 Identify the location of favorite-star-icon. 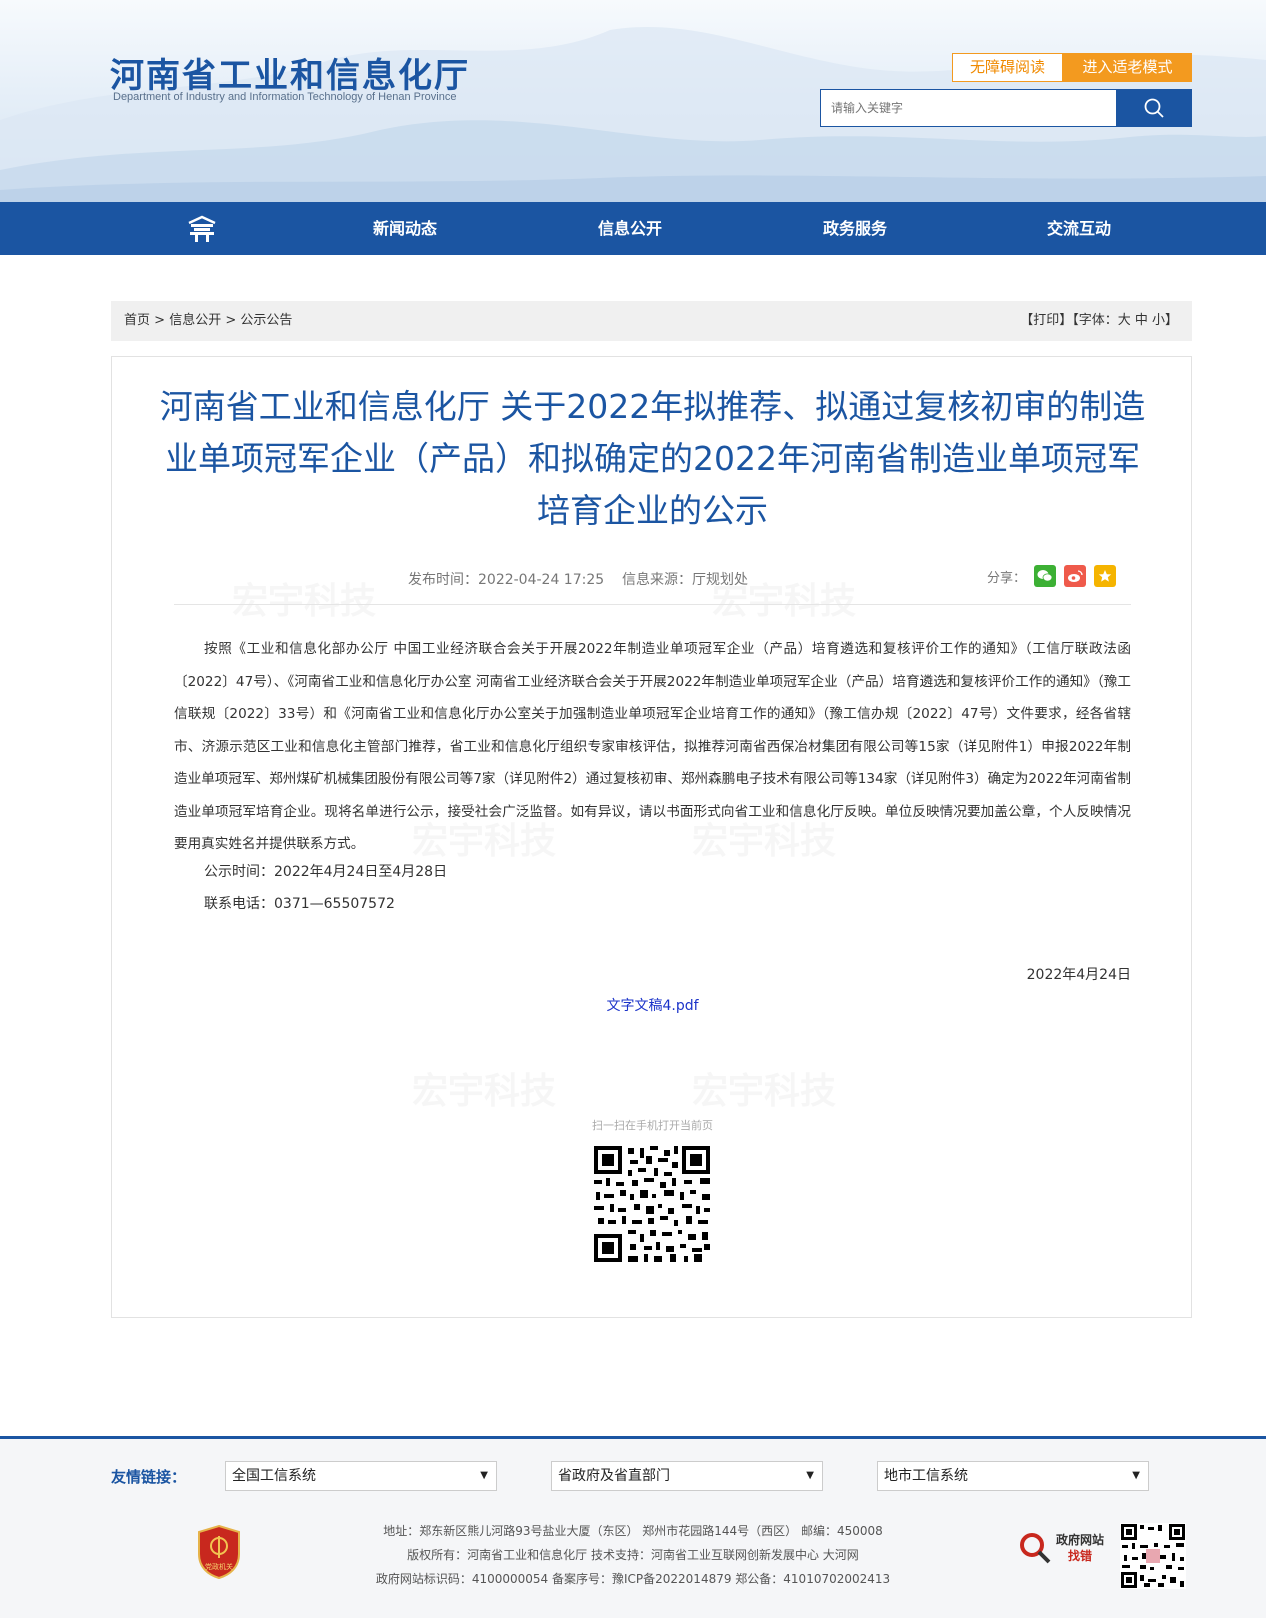
(1105, 576).